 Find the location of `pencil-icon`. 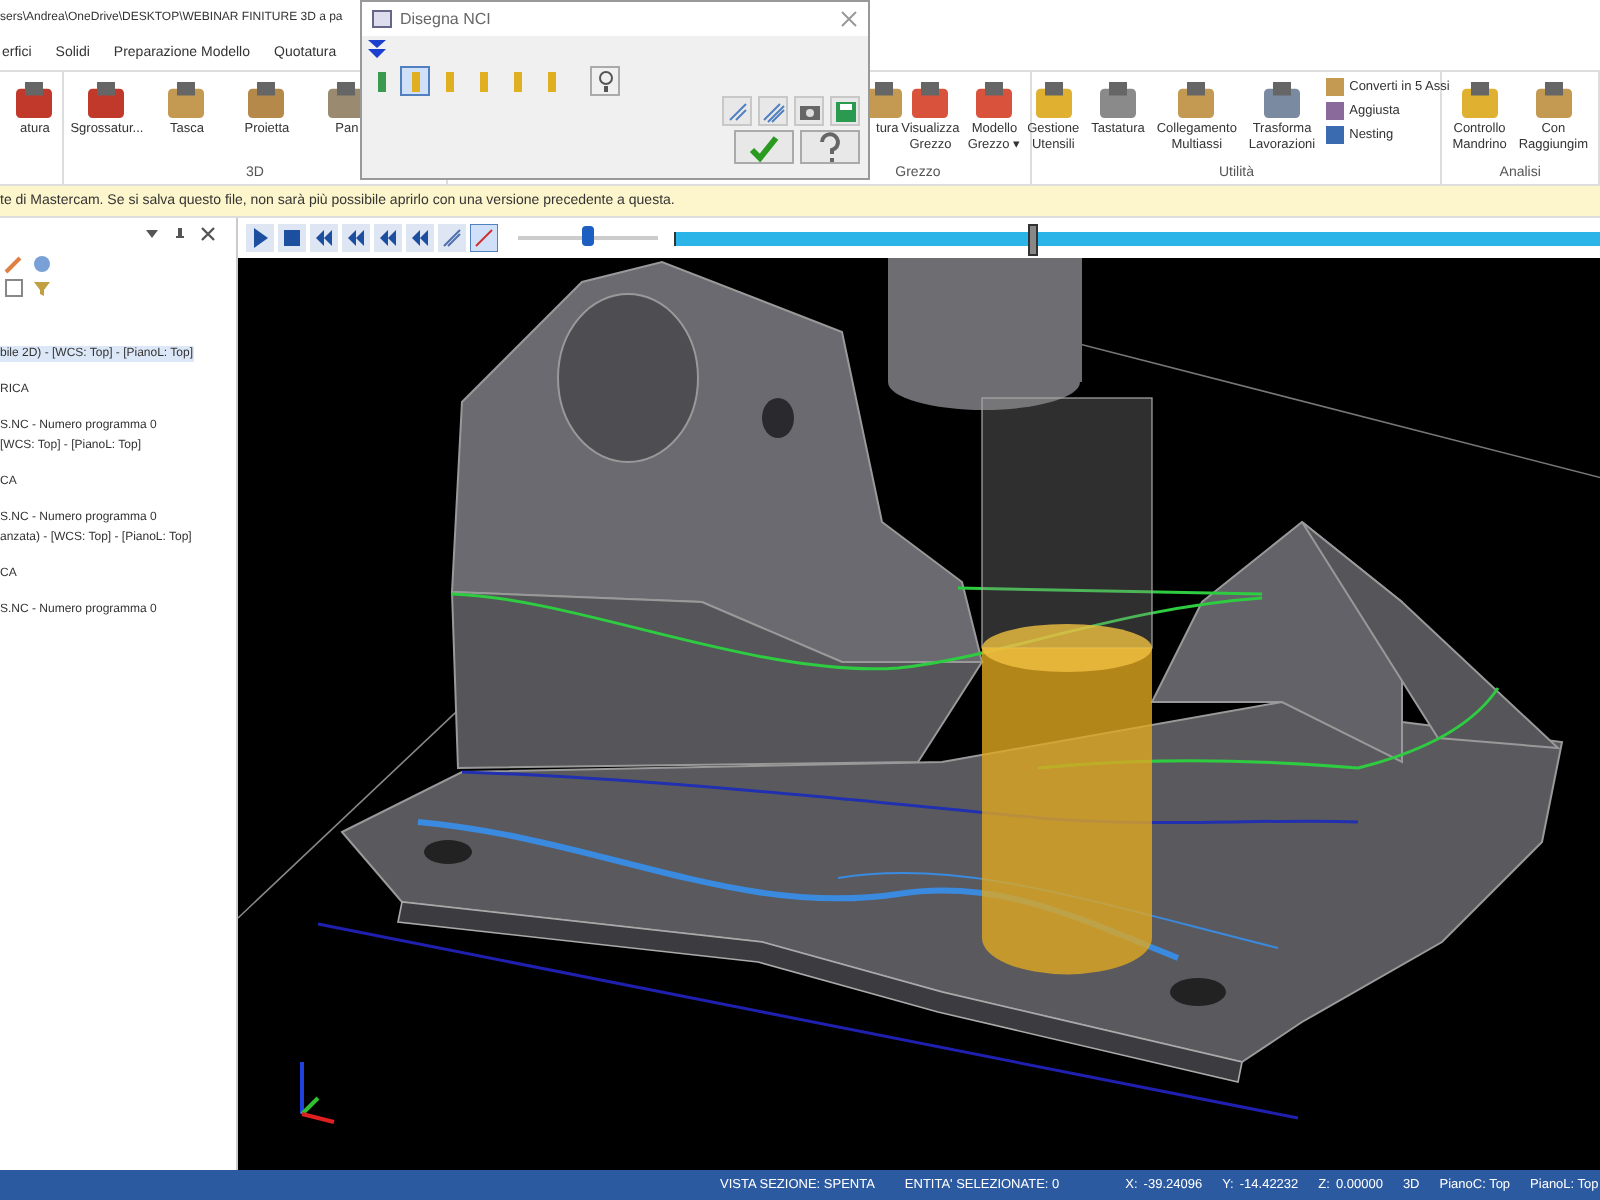

pencil-icon is located at coordinates (14, 264).